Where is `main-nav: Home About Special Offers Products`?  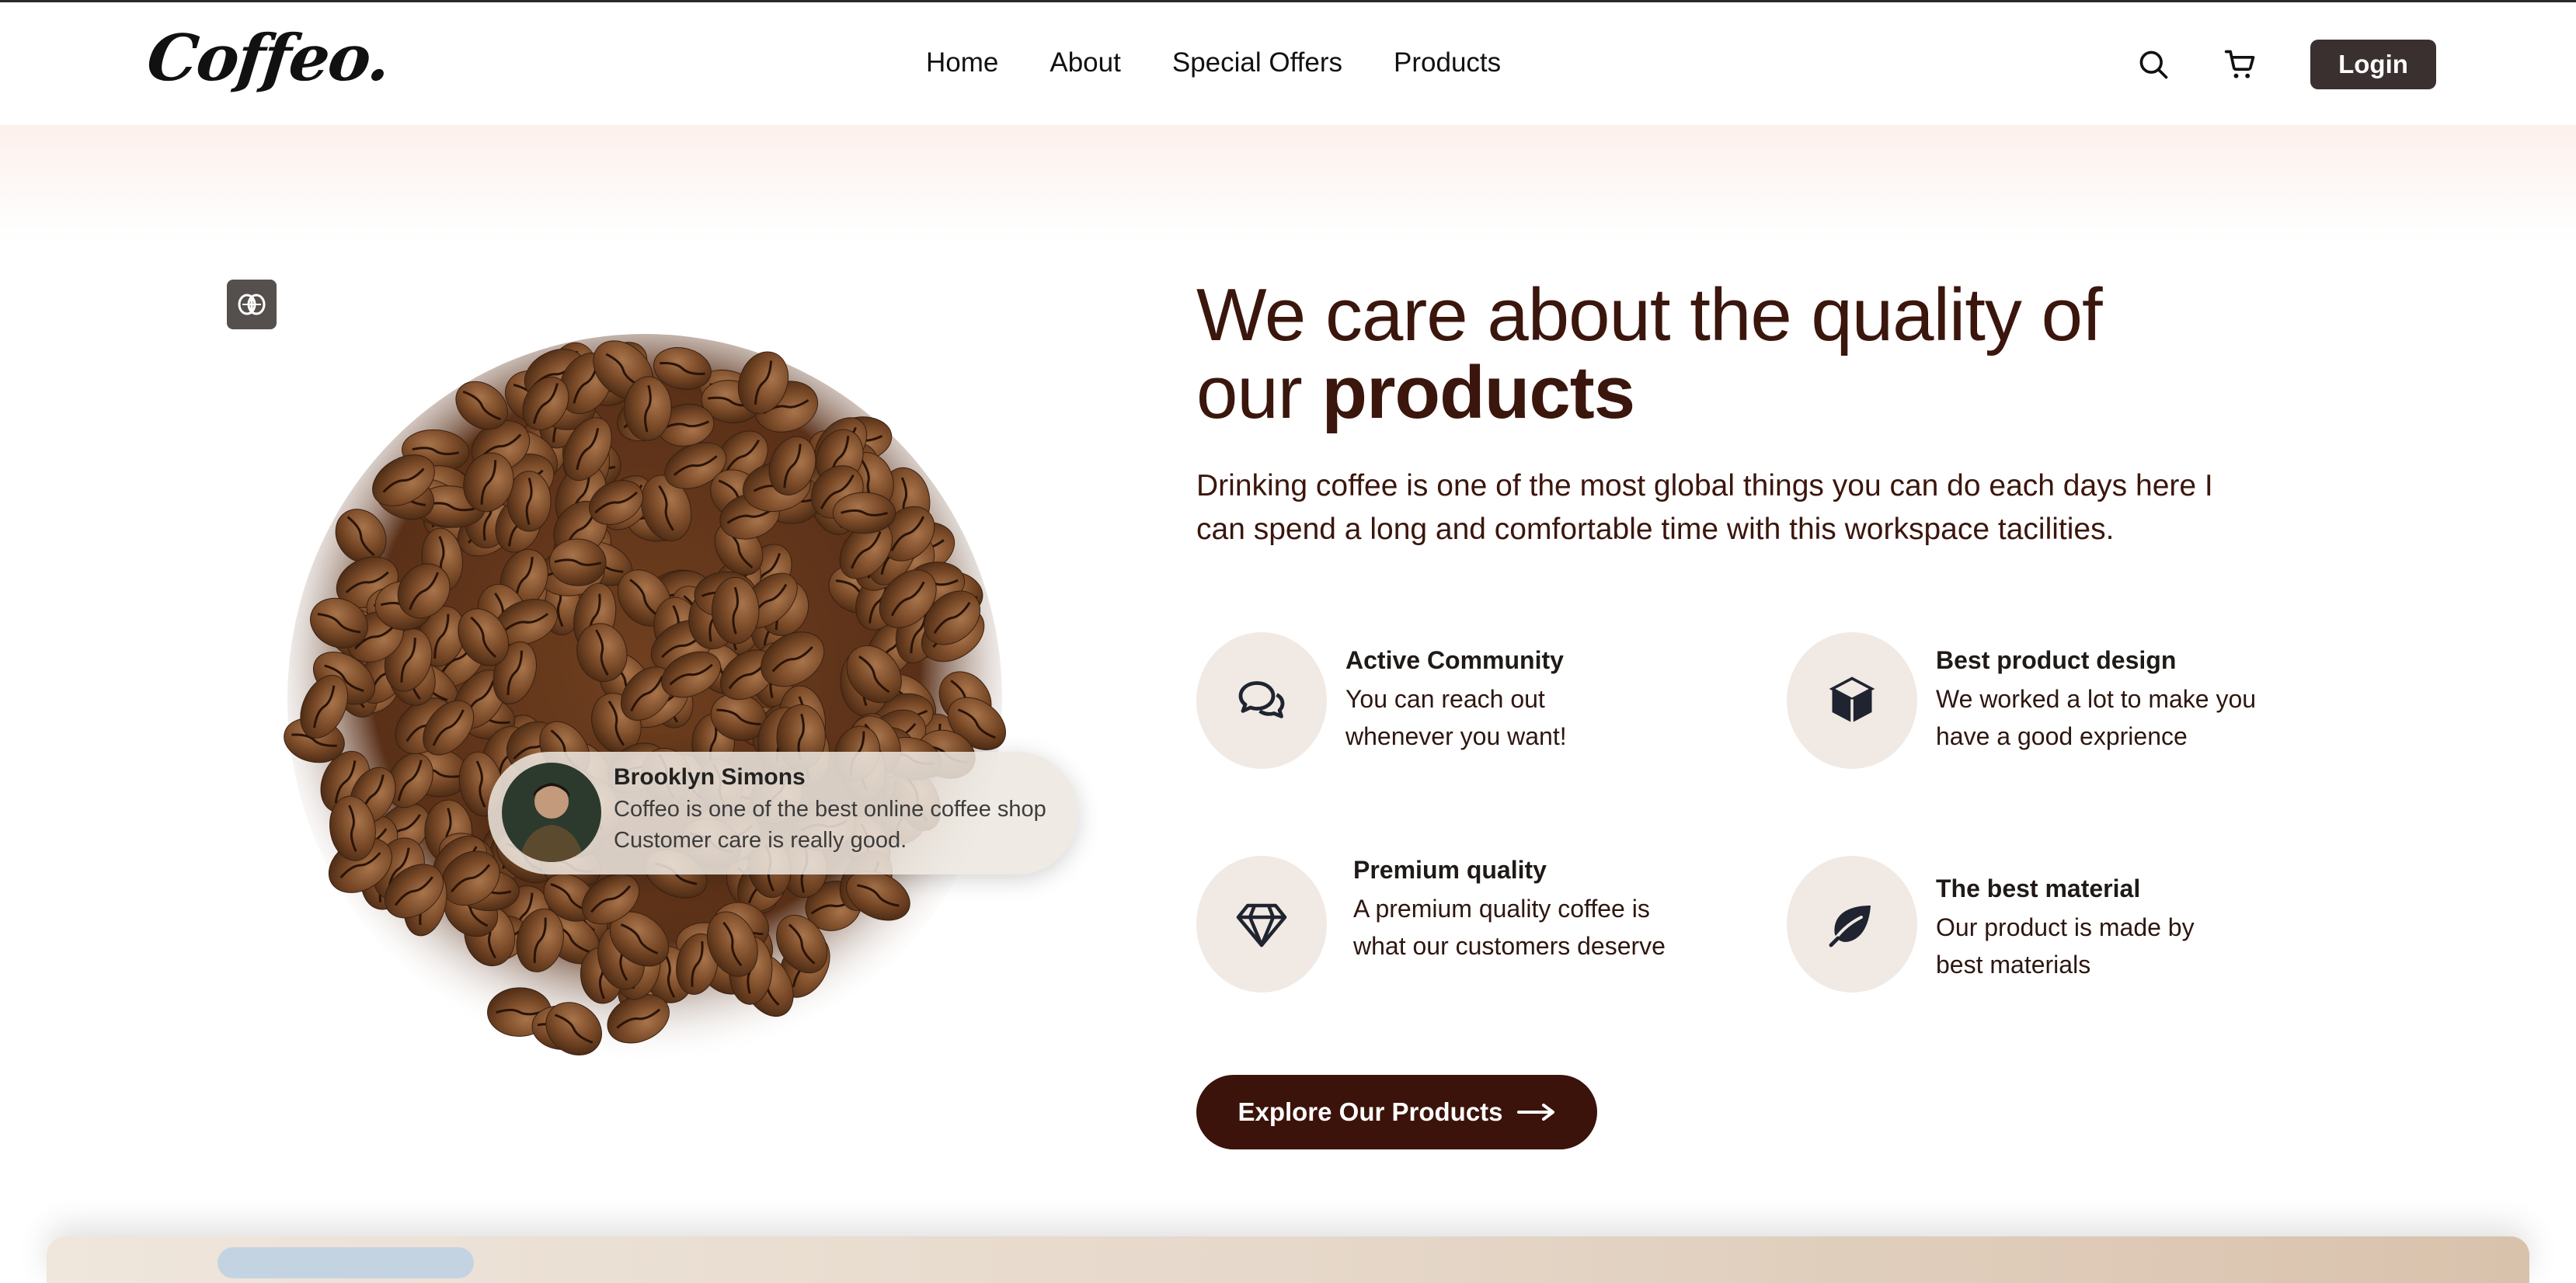
main-nav: Home About Special Offers Products is located at coordinates (1213, 62).